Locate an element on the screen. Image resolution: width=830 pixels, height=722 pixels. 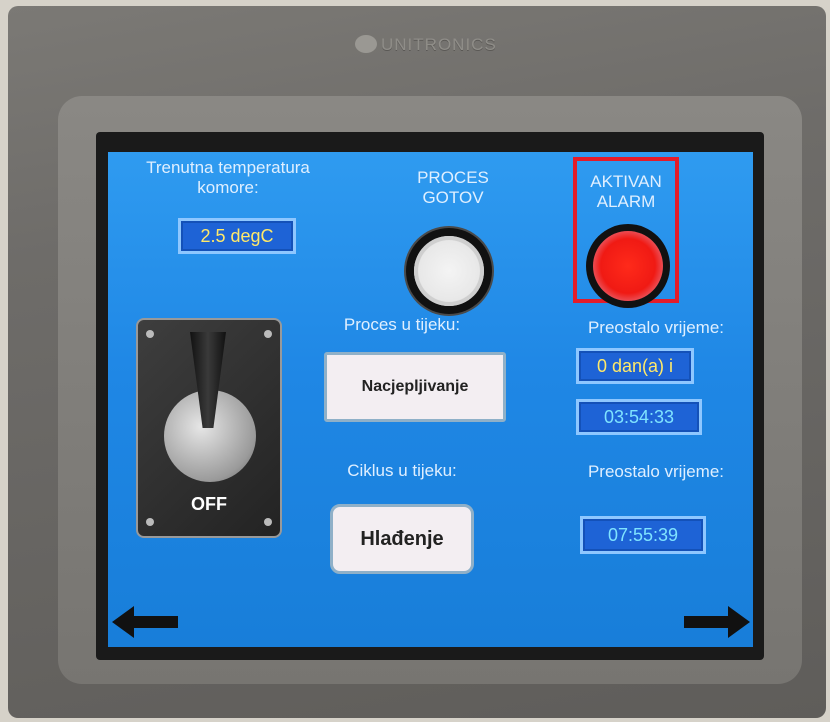
process-done-lamp is located at coordinates (449, 271).